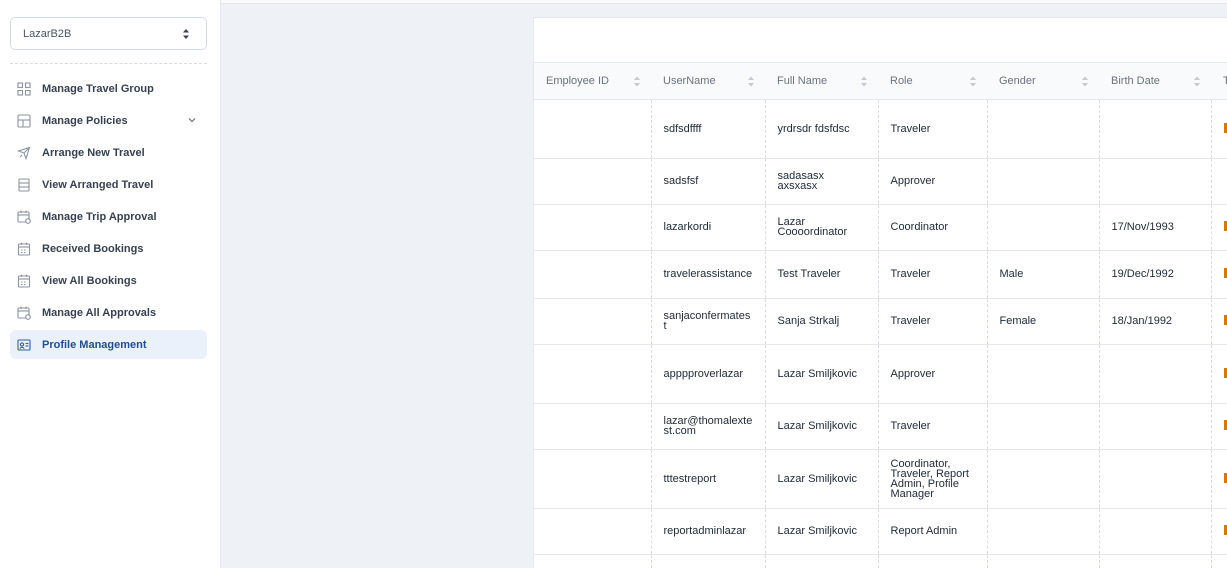  I want to click on sidebar-item-profile-management: Profile Management, so click(108, 344).